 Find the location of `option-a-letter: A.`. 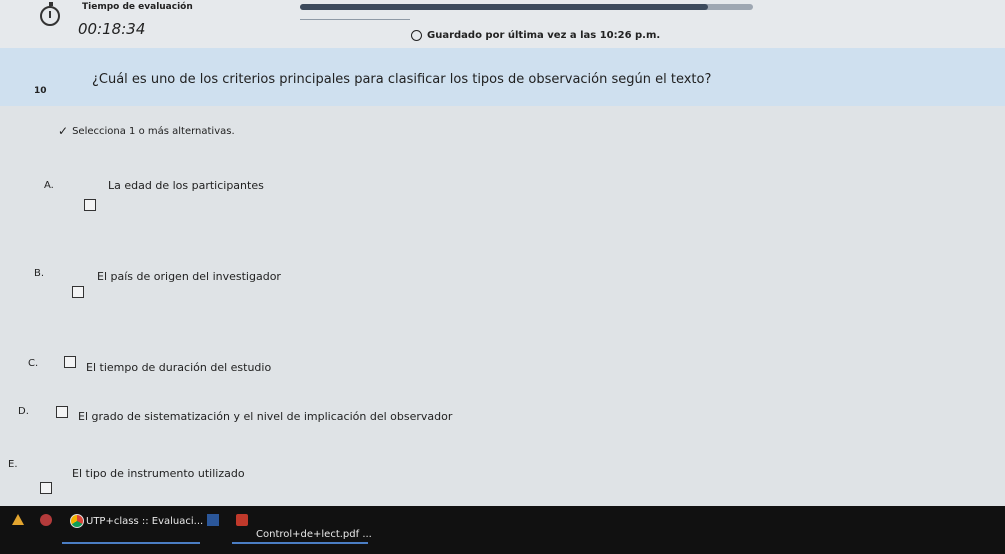

option-a-letter: A. is located at coordinates (49, 185).